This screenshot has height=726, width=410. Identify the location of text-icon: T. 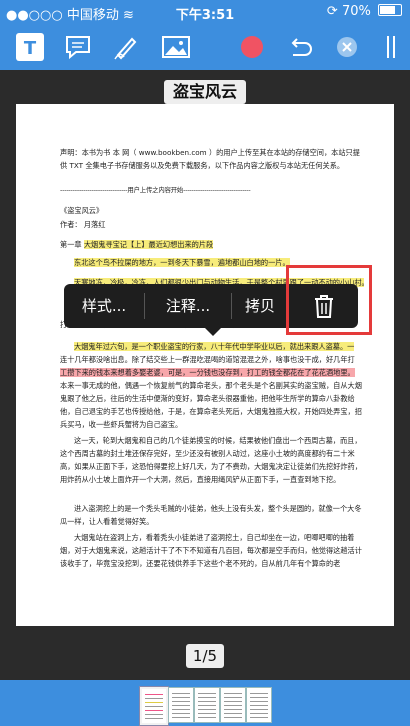
(30, 47).